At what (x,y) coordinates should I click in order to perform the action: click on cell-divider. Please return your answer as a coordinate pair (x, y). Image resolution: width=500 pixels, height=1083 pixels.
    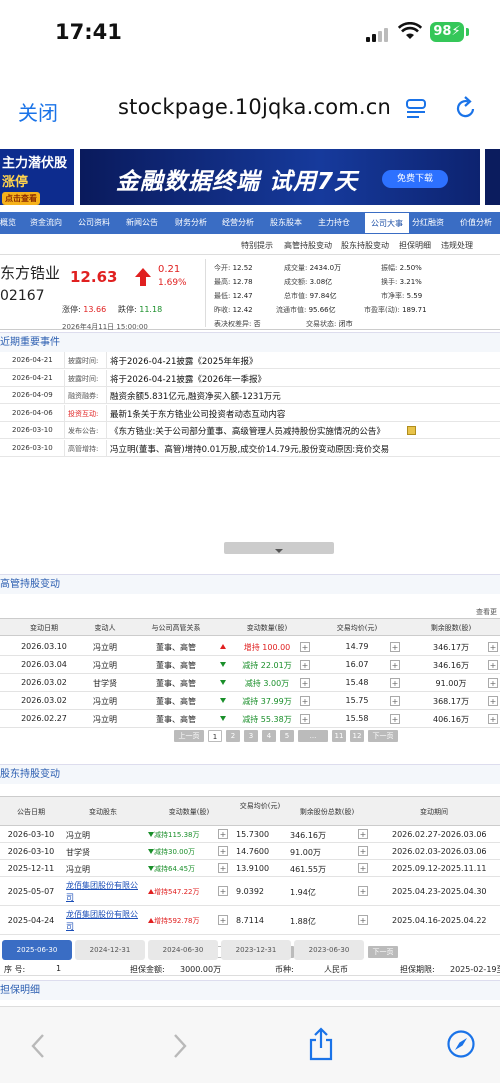
    Looking at the image, I should click on (64, 412).